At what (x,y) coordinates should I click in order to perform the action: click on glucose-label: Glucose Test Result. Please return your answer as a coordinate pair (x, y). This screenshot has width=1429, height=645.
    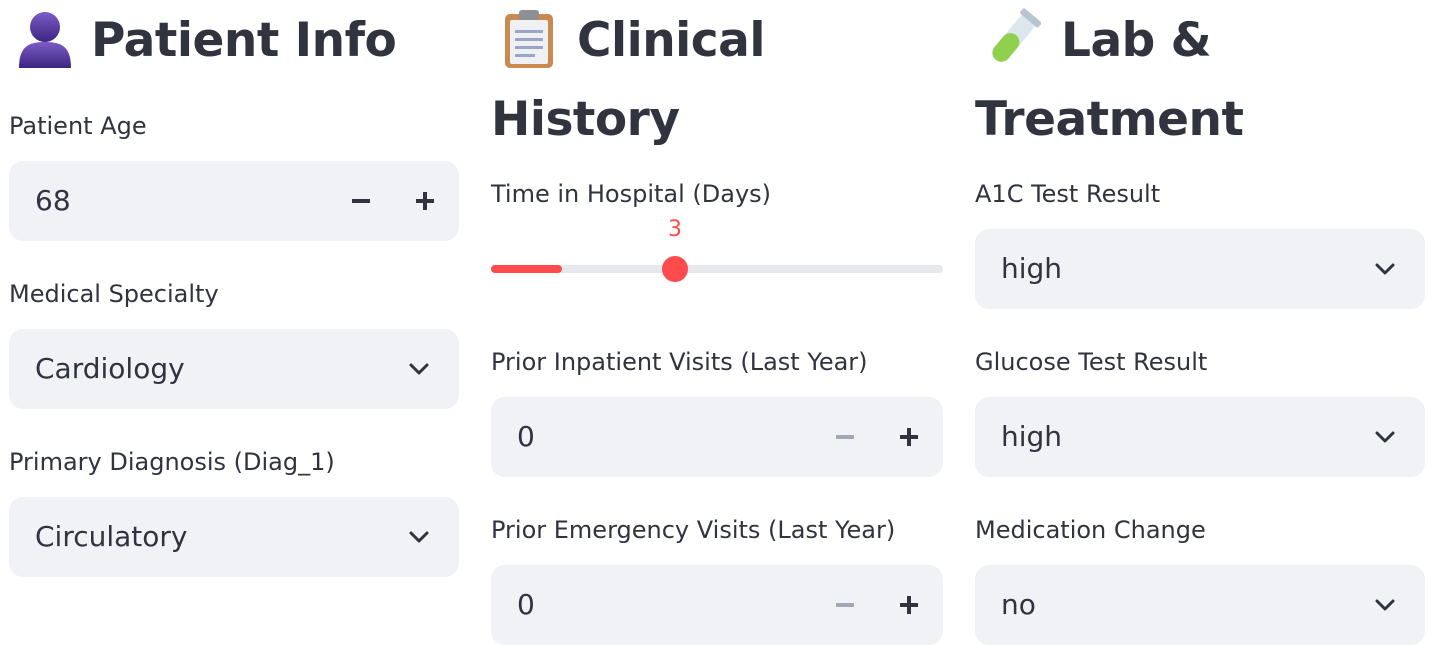
    Looking at the image, I should click on (1091, 362).